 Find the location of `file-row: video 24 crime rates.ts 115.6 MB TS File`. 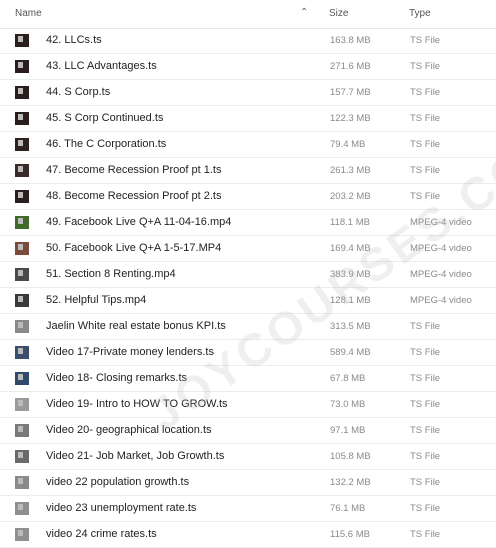

file-row: video 24 crime rates.ts 115.6 MB TS File is located at coordinates (248, 535).